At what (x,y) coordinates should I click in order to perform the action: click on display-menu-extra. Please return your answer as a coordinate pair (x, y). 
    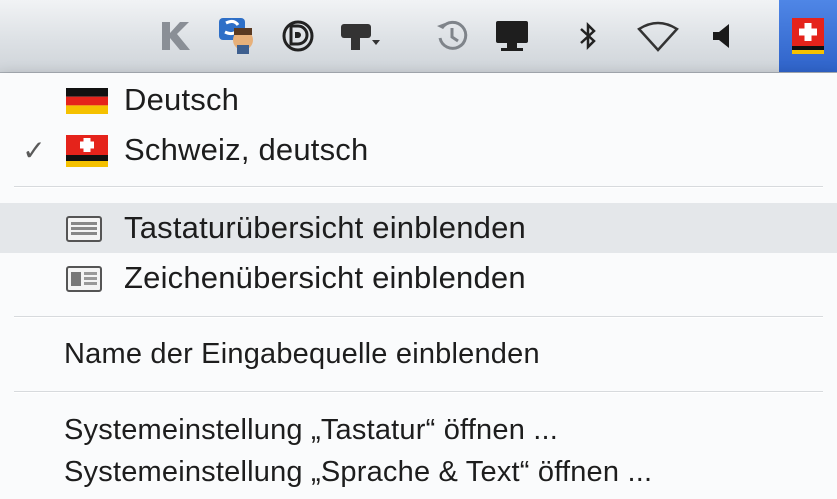
    Looking at the image, I should click on (360, 36).